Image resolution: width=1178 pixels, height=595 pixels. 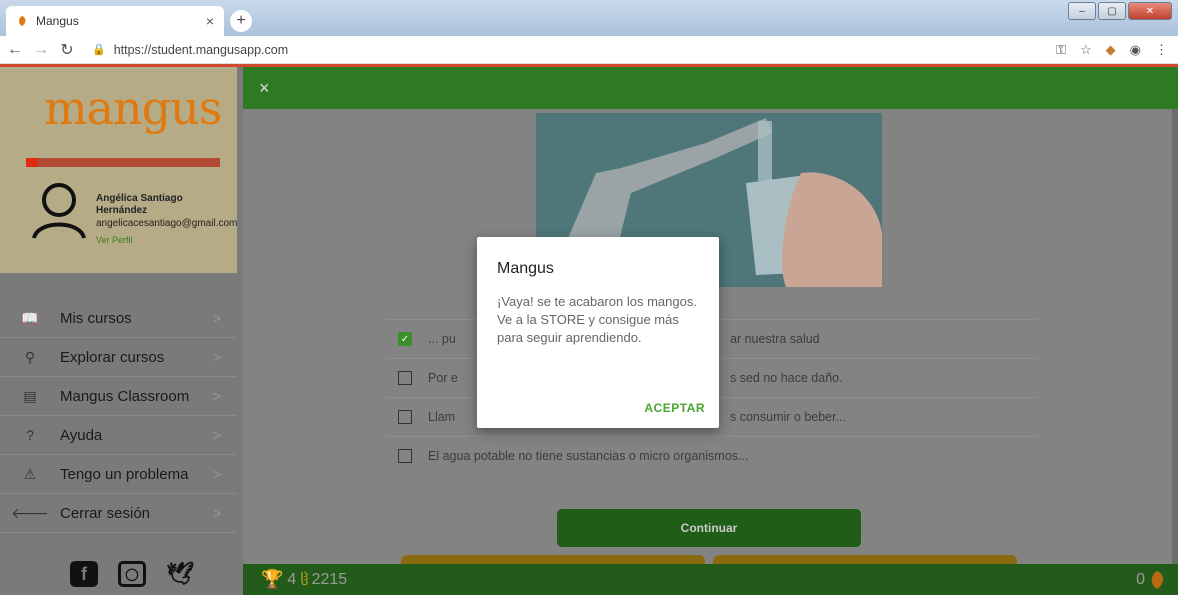 I want to click on search-icon: ⚲, so click(x=30, y=356).